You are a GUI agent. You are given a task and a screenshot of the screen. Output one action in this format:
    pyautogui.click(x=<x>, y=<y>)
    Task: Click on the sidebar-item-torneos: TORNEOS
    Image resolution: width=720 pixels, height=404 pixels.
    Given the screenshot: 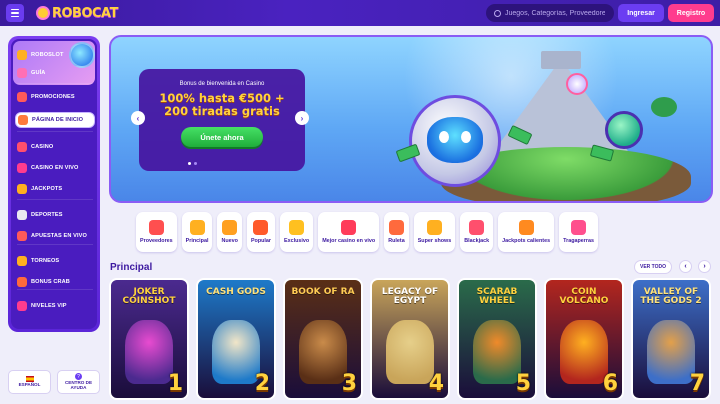 What is the action you would take?
    pyautogui.click(x=55, y=261)
    